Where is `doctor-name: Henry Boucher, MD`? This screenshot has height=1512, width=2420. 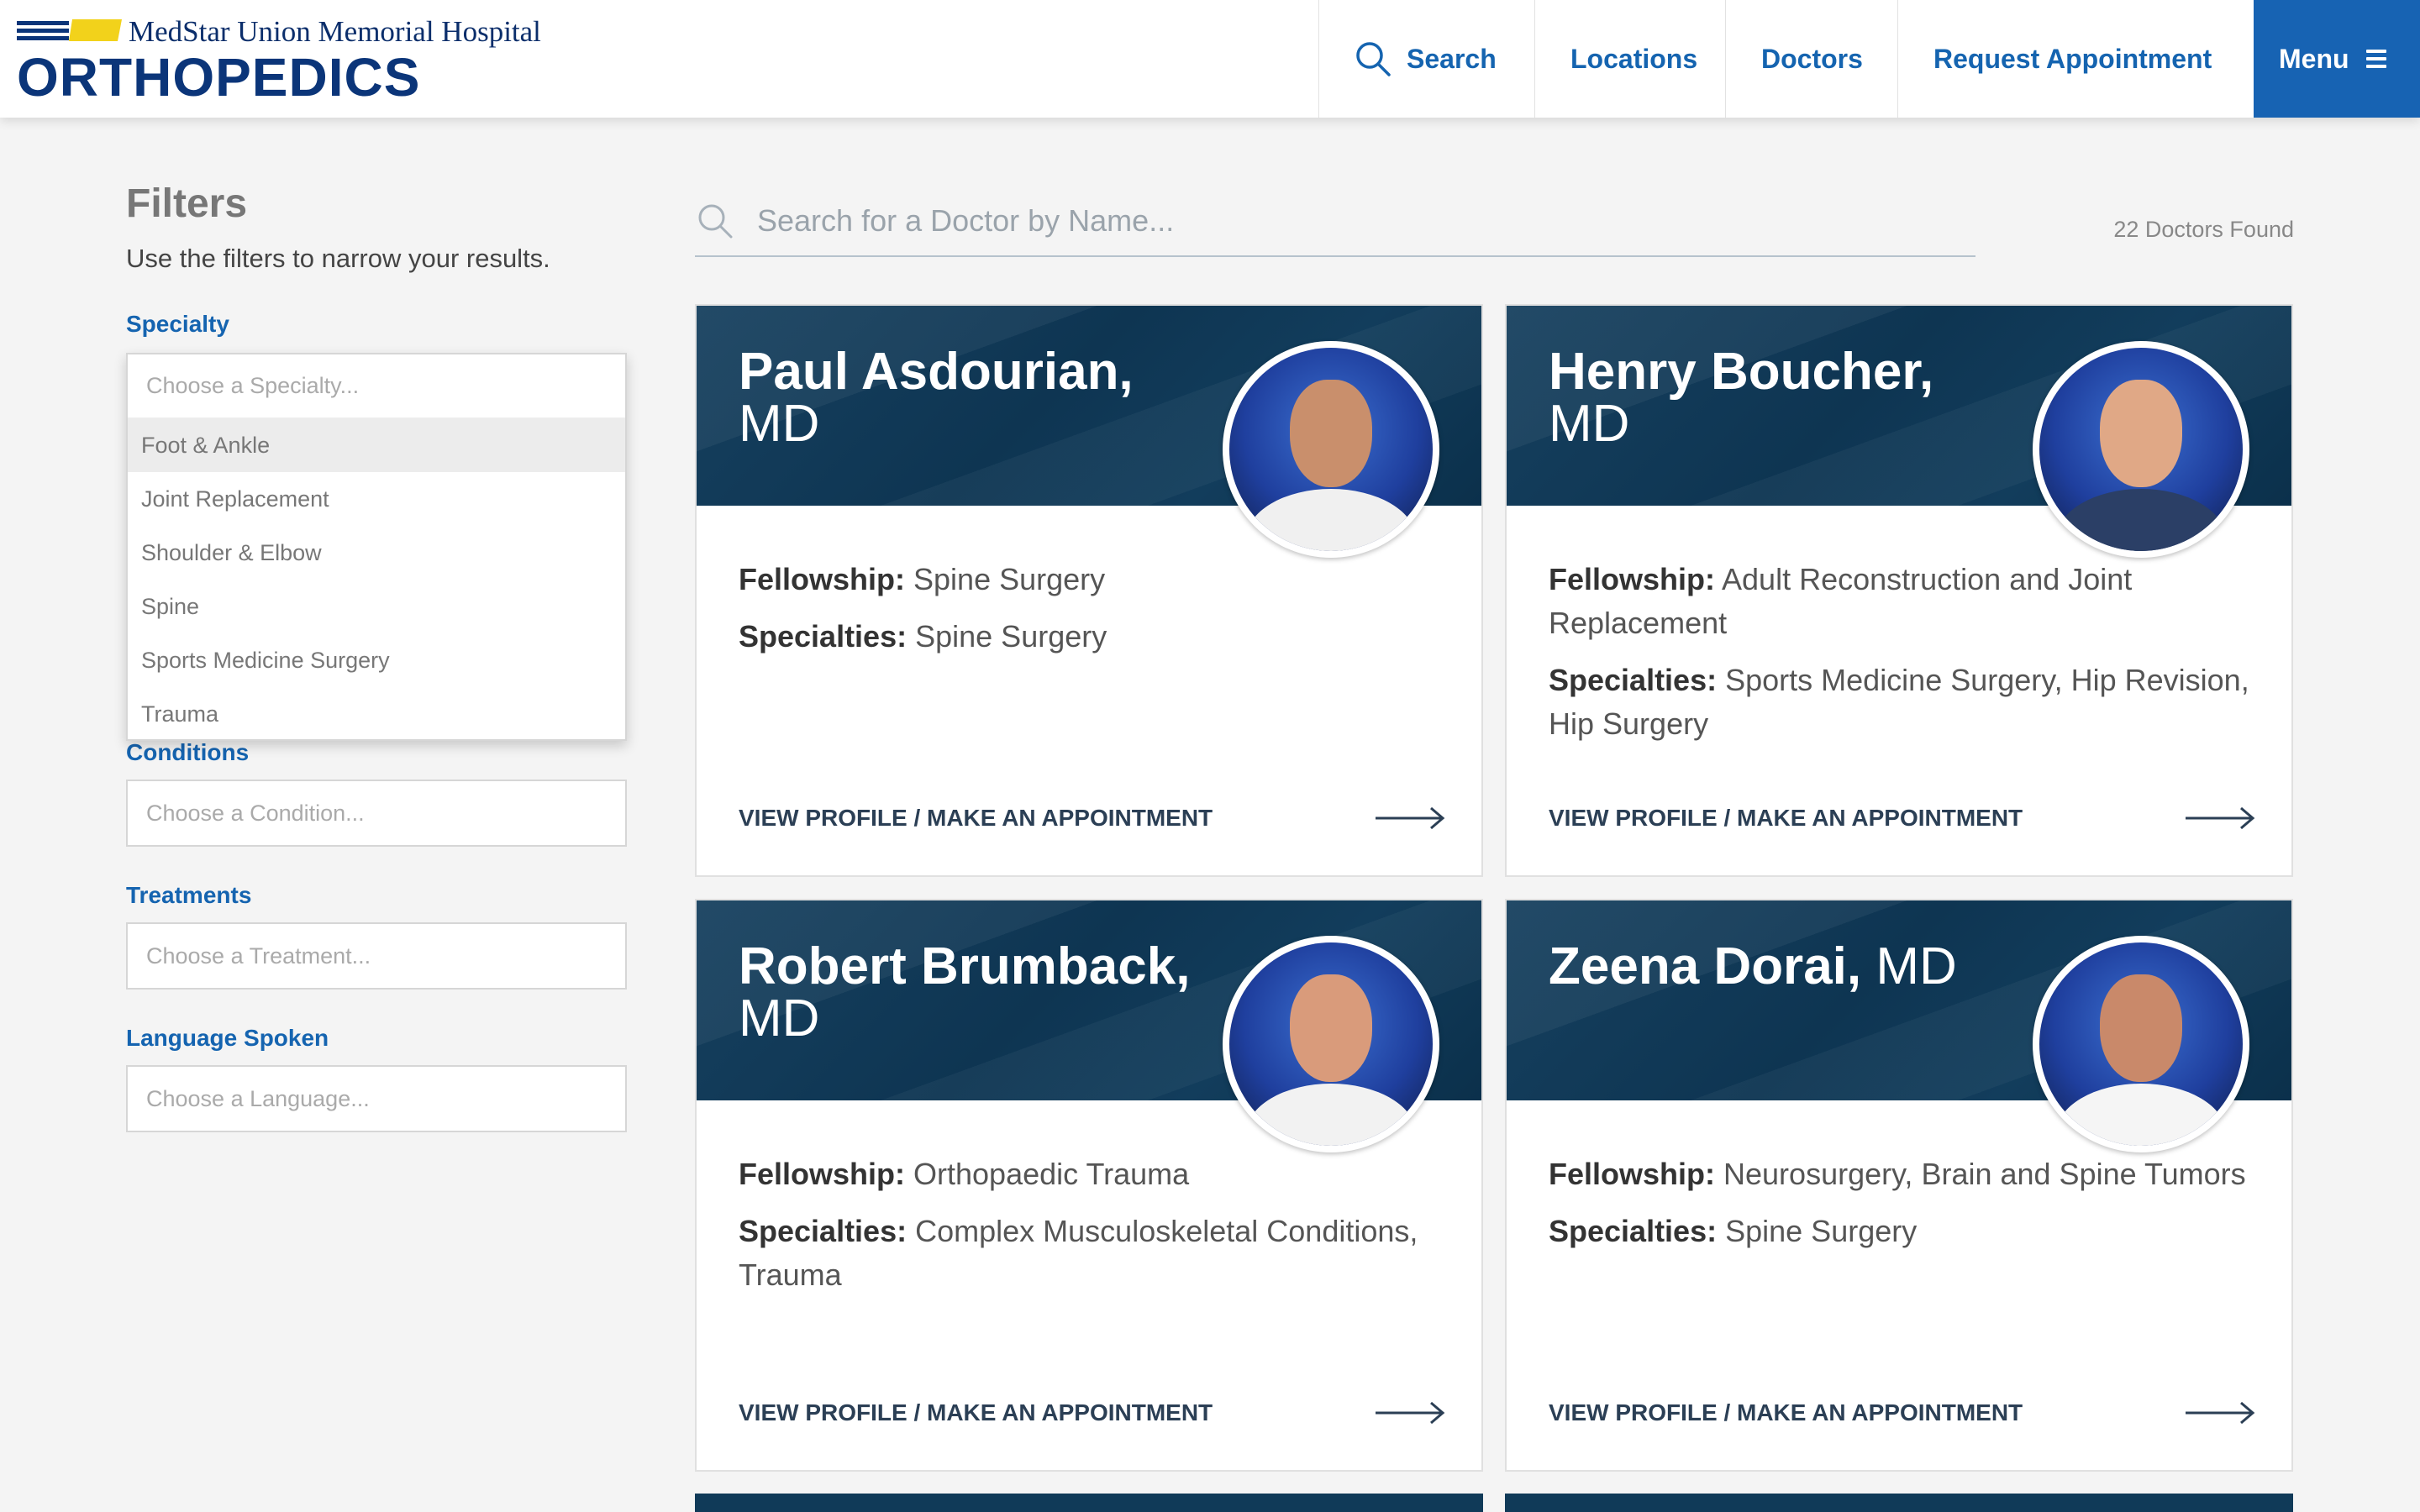 doctor-name: Henry Boucher, MD is located at coordinates (1793, 398).